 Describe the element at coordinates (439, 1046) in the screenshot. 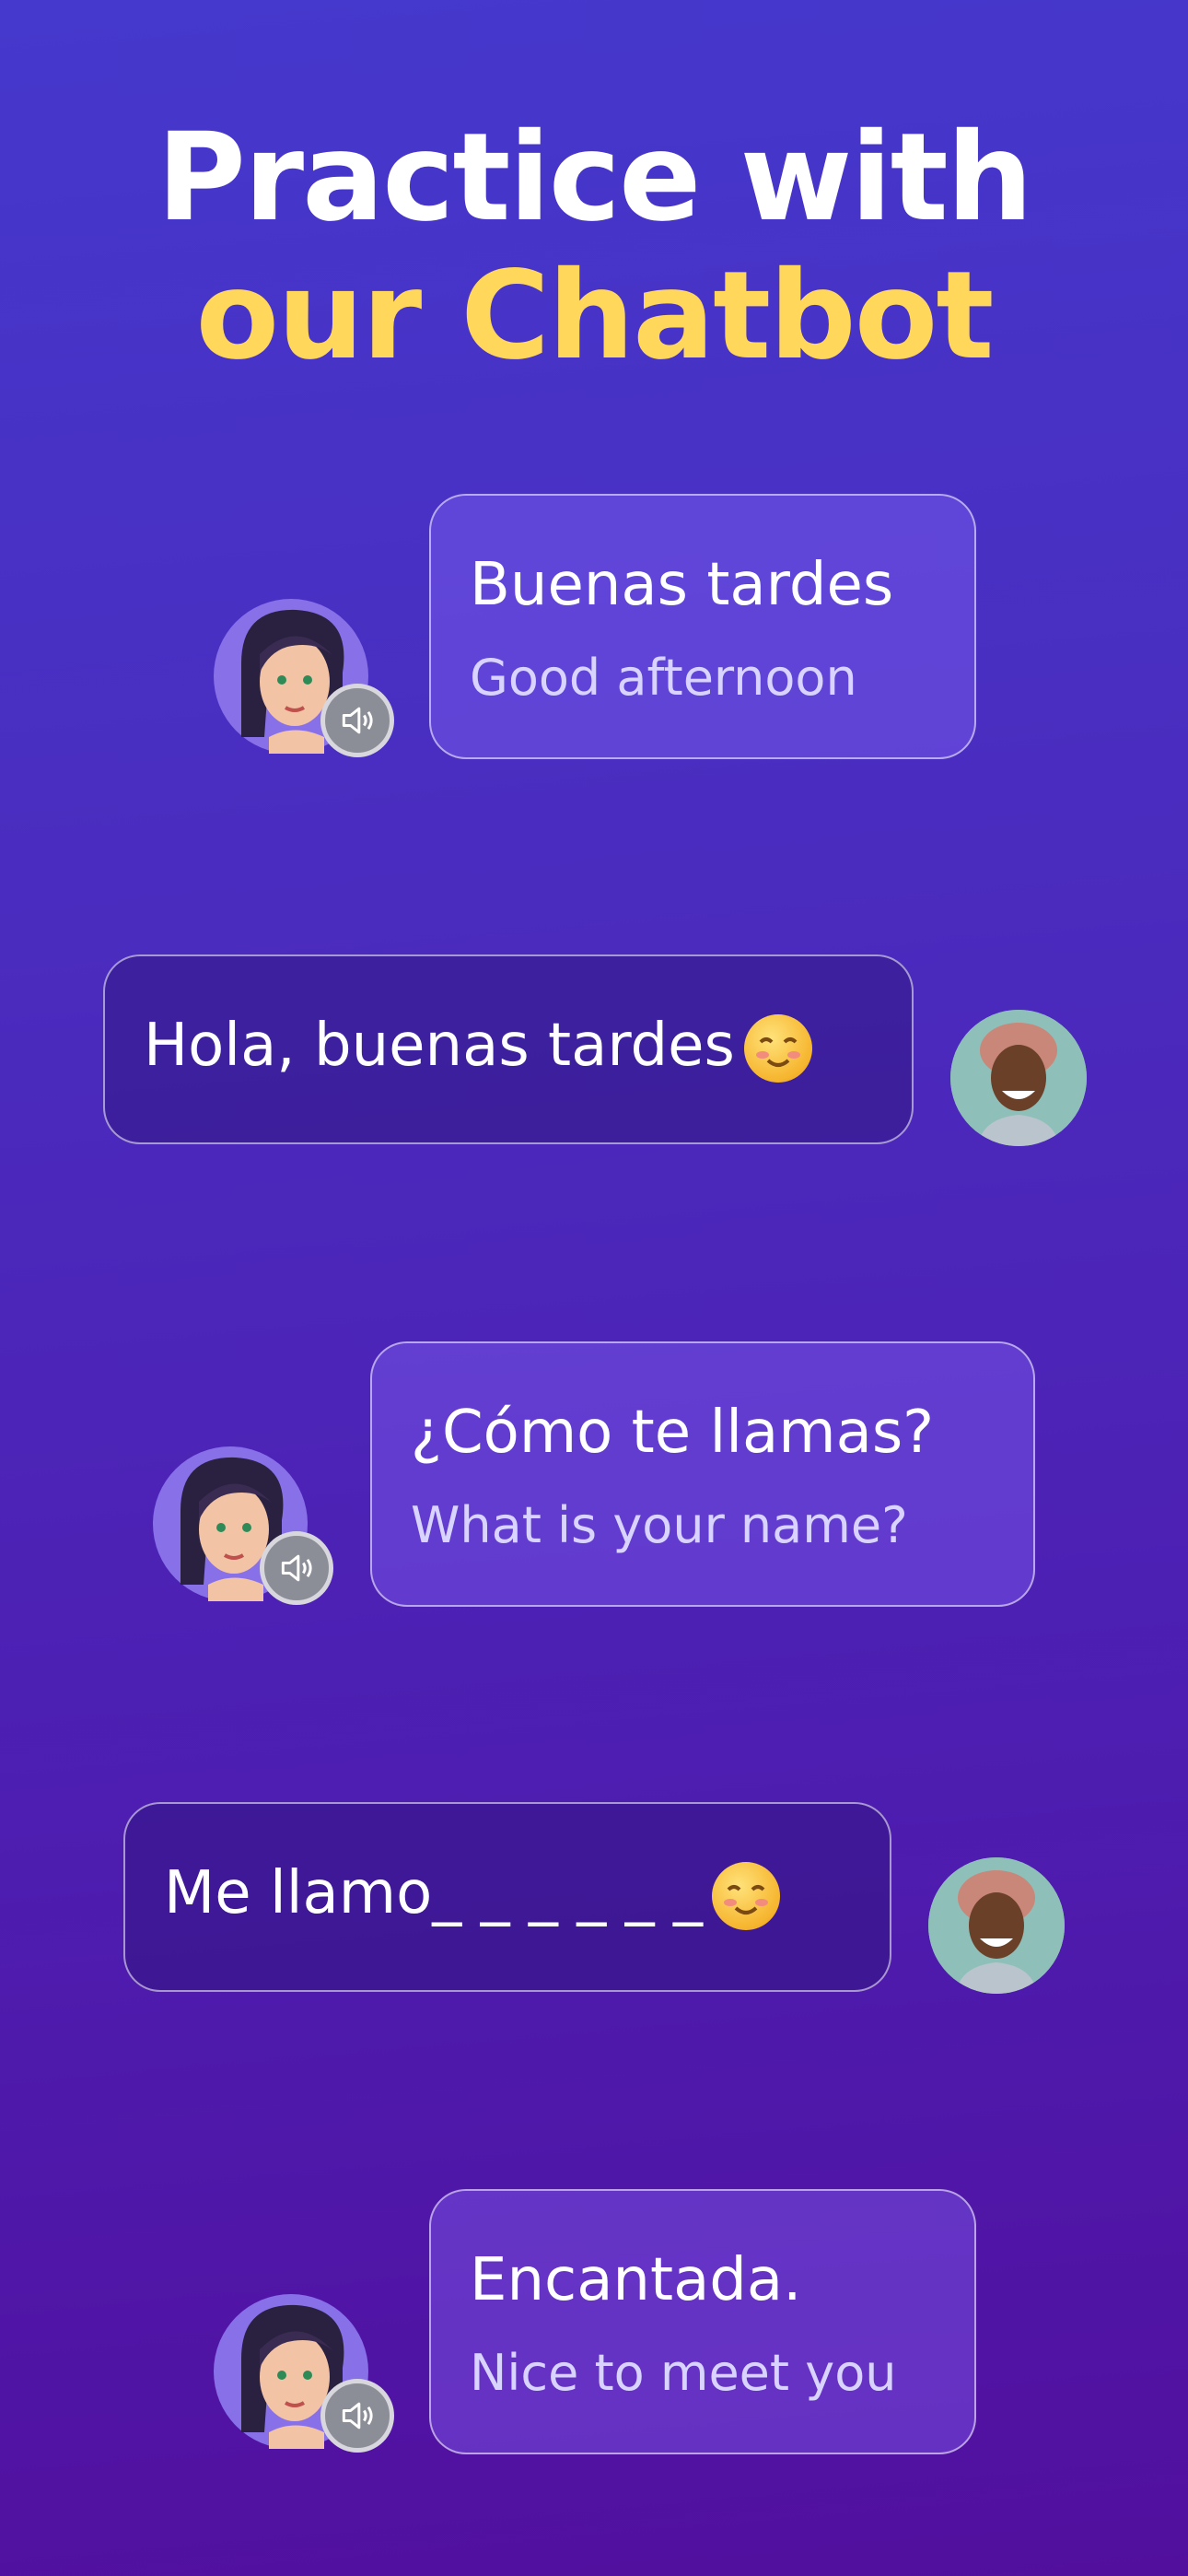

I see `message-text: Hola, buenas tardes` at that location.